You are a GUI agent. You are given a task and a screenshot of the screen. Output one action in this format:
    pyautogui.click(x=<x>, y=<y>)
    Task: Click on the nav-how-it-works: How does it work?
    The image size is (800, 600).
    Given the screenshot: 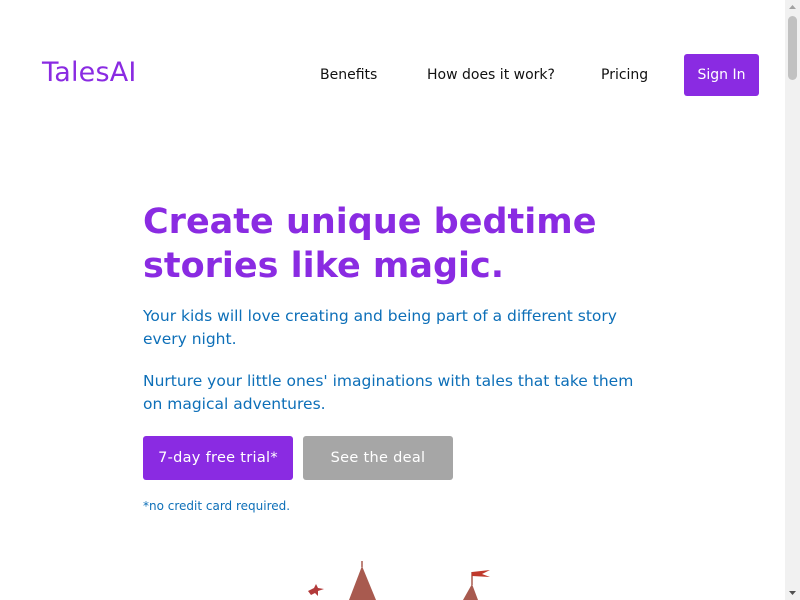 What is the action you would take?
    pyautogui.click(x=491, y=75)
    